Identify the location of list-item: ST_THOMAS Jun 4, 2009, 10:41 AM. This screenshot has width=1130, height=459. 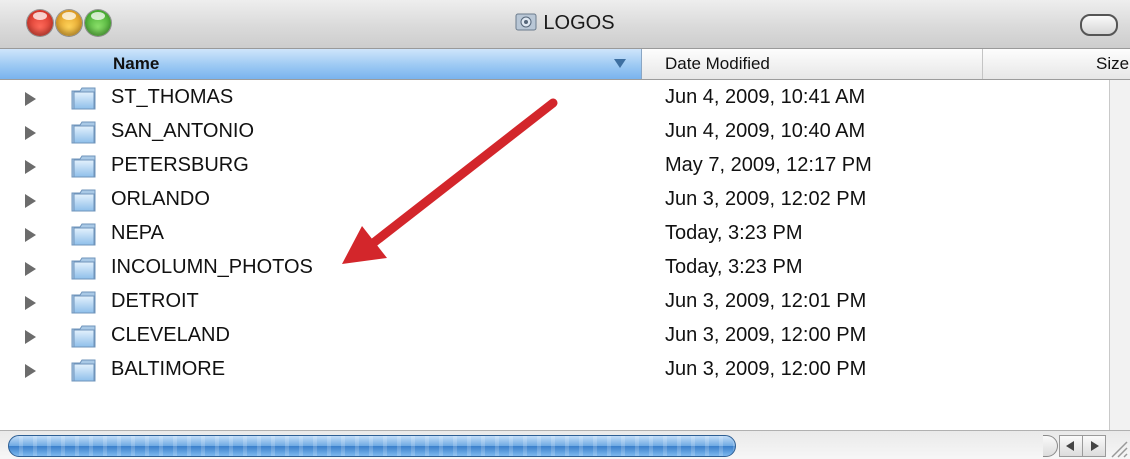
(555, 99).